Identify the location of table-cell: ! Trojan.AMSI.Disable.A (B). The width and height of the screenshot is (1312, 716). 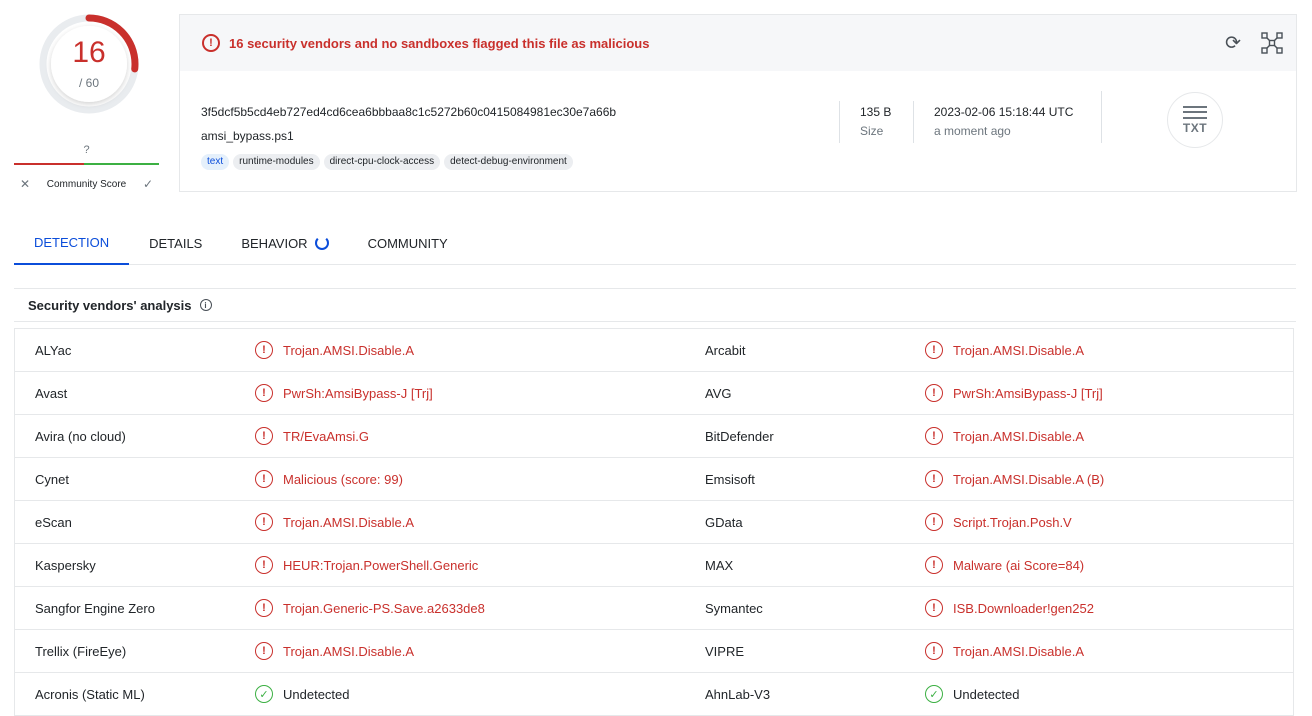
(1014, 479).